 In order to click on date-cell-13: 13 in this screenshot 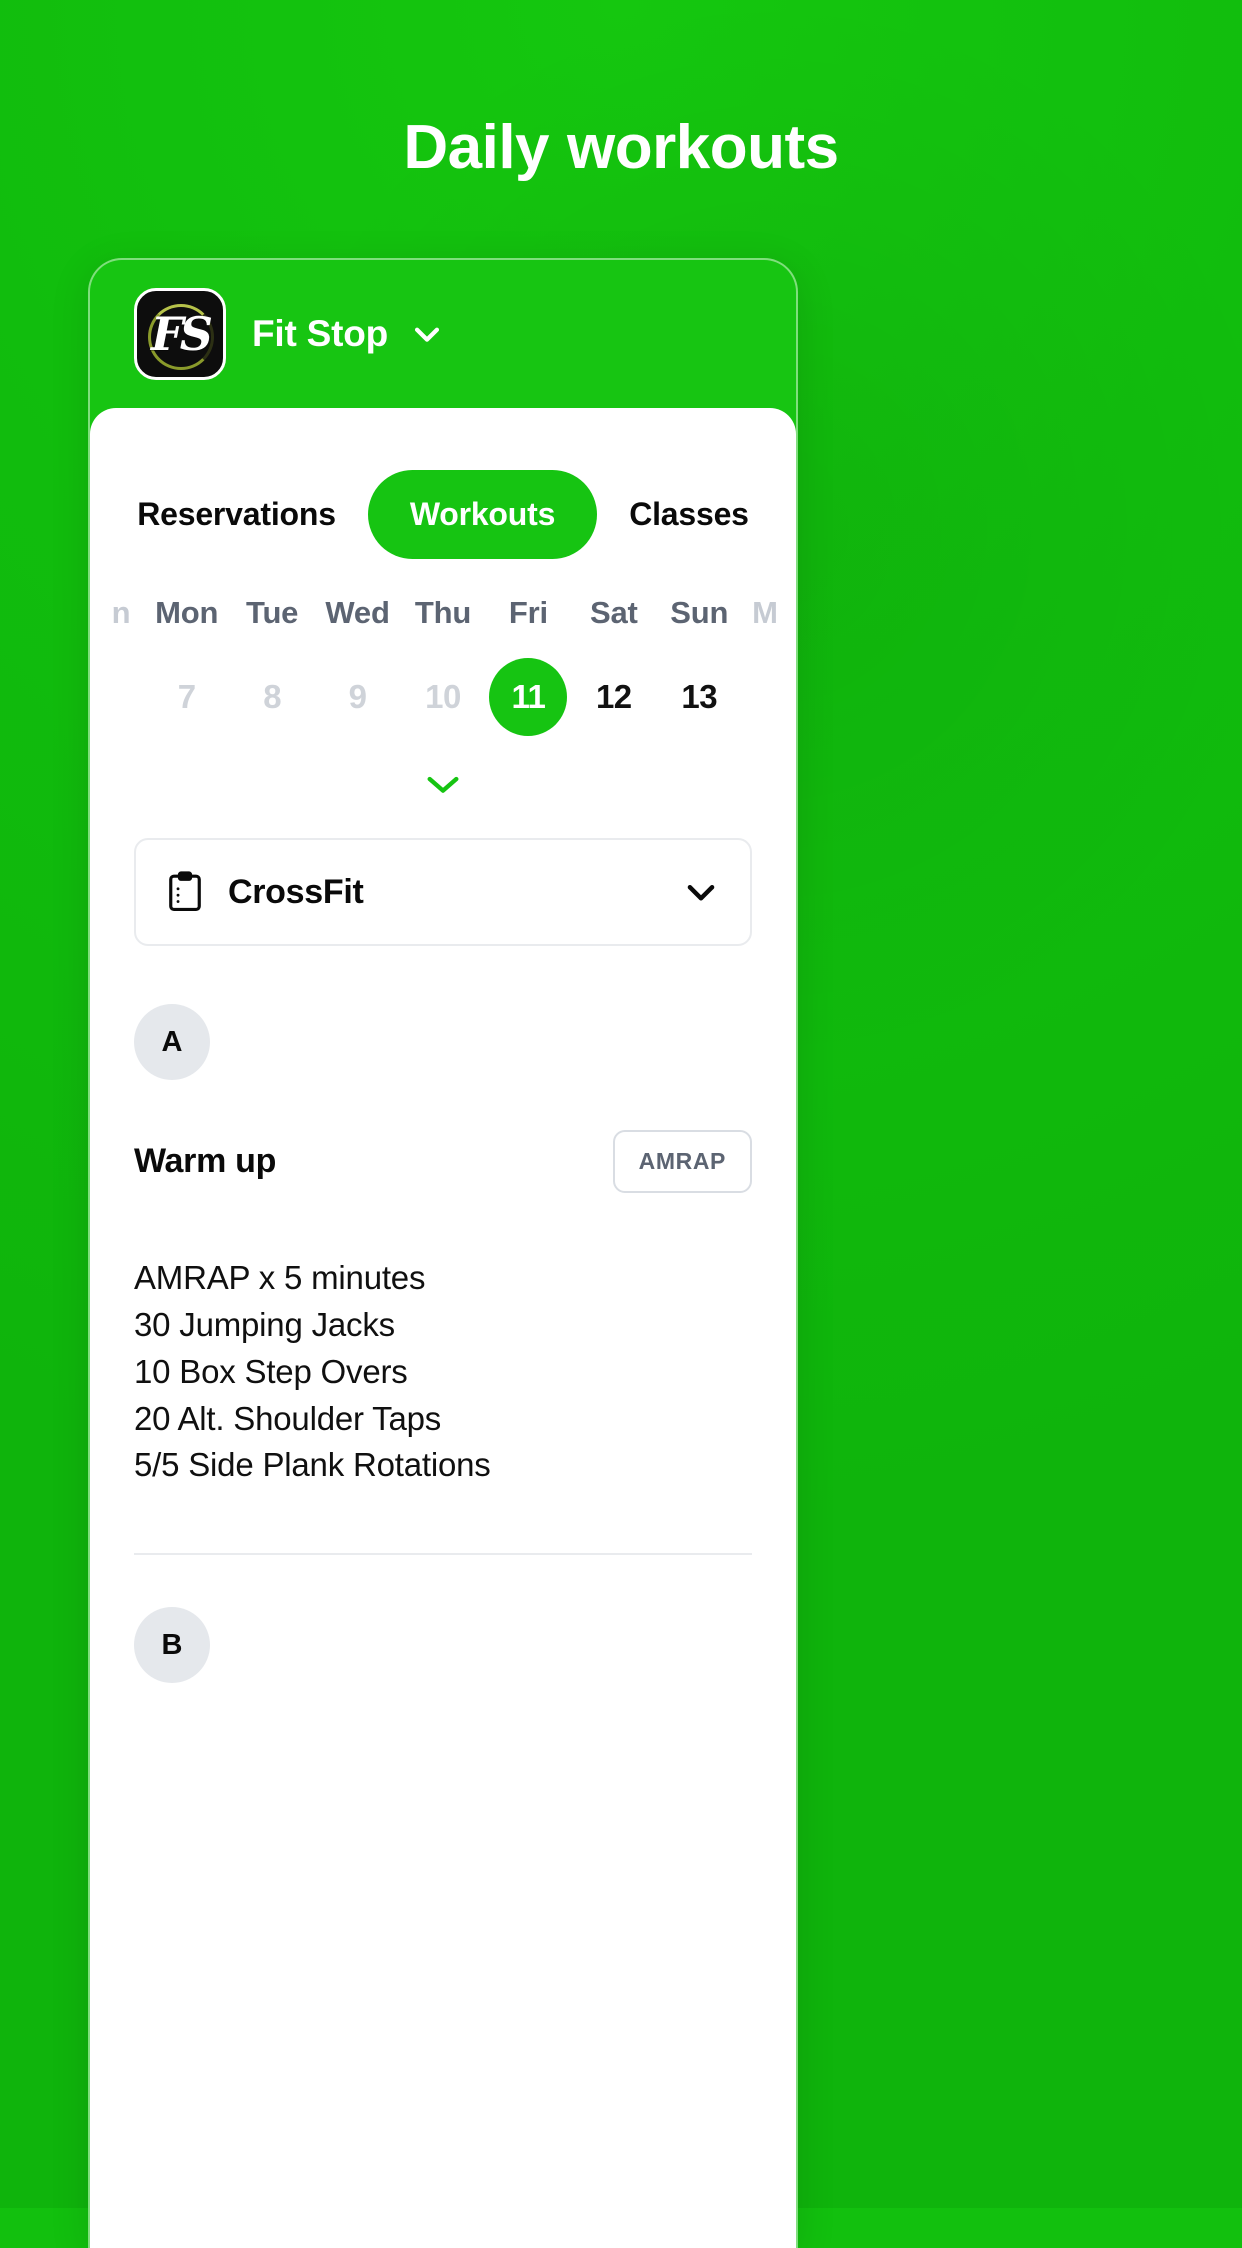, I will do `click(699, 697)`.